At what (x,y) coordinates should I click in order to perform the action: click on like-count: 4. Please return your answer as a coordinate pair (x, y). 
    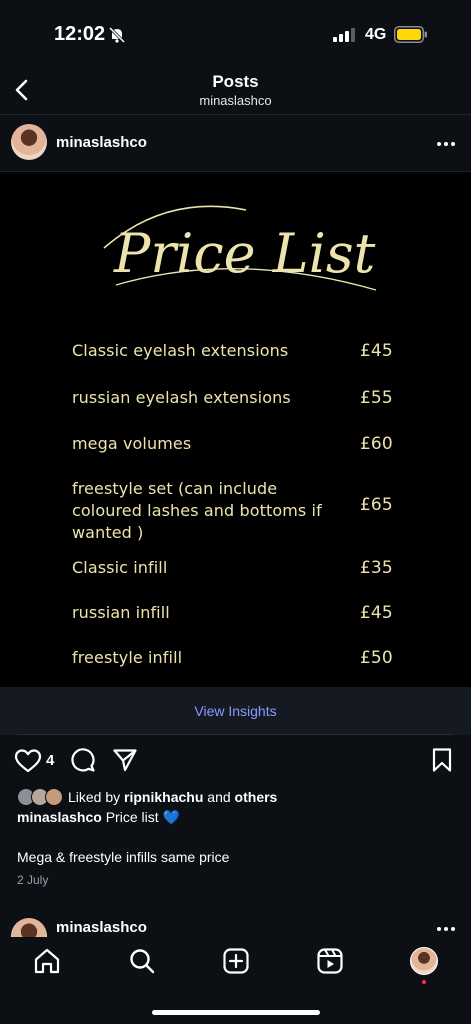
    Looking at the image, I should click on (50, 760).